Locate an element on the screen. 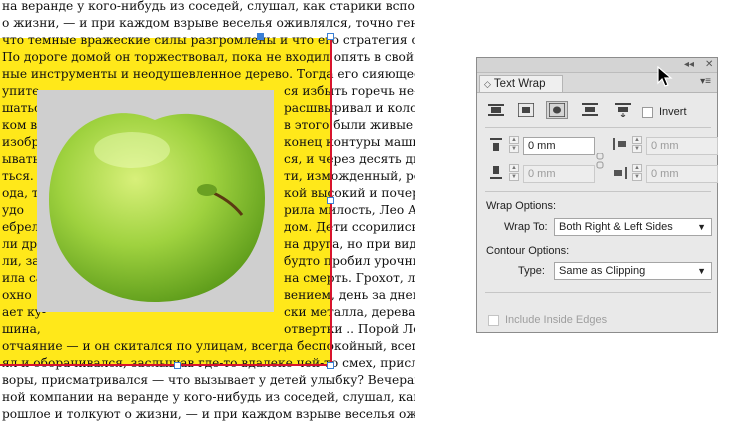  selection-handle-bottom-right is located at coordinates (330, 365).